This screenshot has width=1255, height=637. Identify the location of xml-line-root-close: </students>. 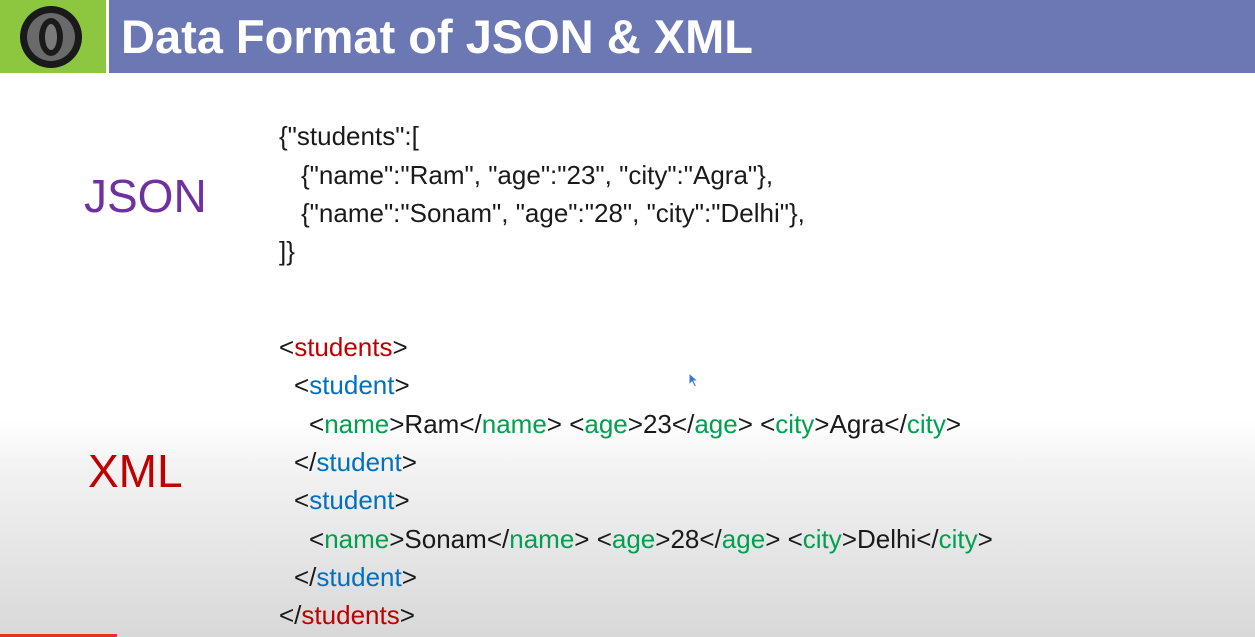
(347, 615).